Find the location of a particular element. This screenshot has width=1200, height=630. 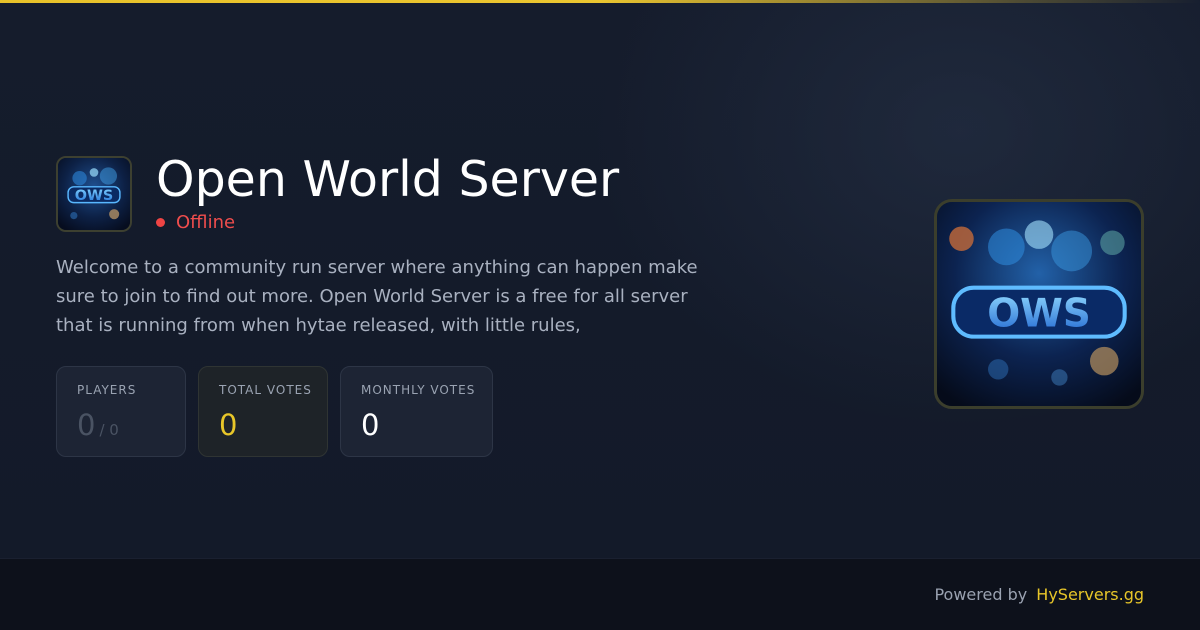

players-value-row: 0/ 0 is located at coordinates (98, 427).